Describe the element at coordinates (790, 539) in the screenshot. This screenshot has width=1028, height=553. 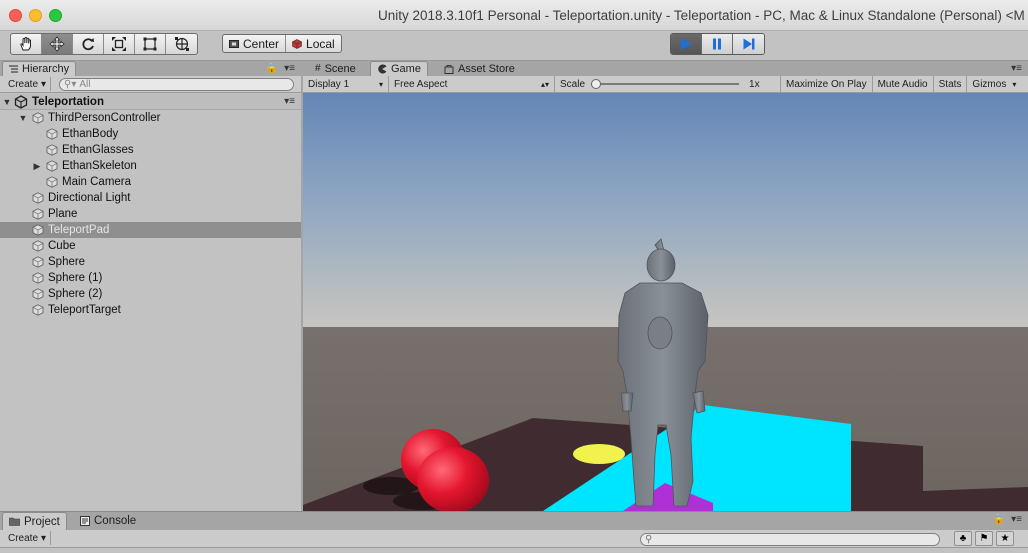
I see `project-search-input: ⚲` at that location.